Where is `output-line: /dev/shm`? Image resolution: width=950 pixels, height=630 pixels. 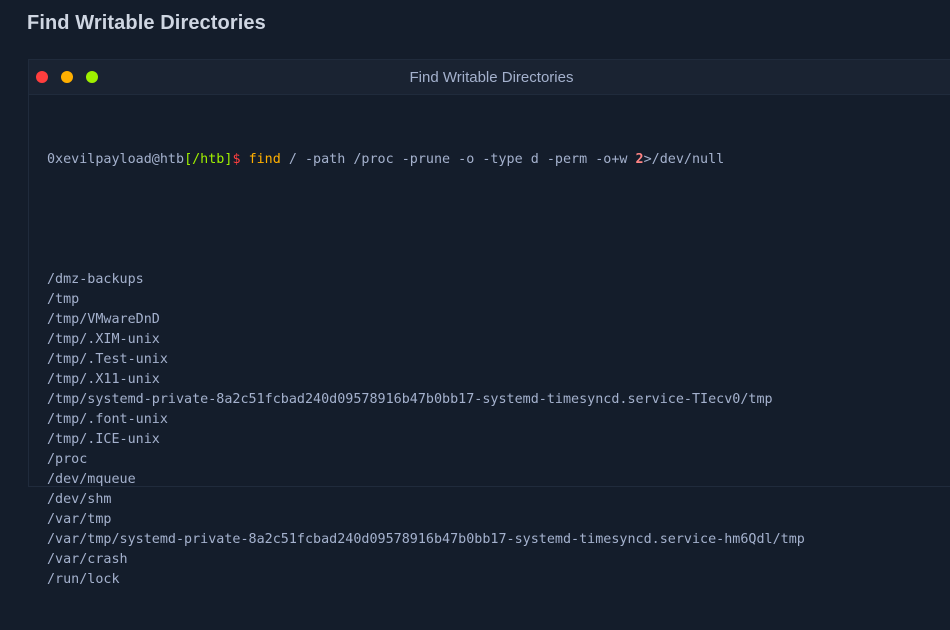 output-line: /dev/shm is located at coordinates (79, 499).